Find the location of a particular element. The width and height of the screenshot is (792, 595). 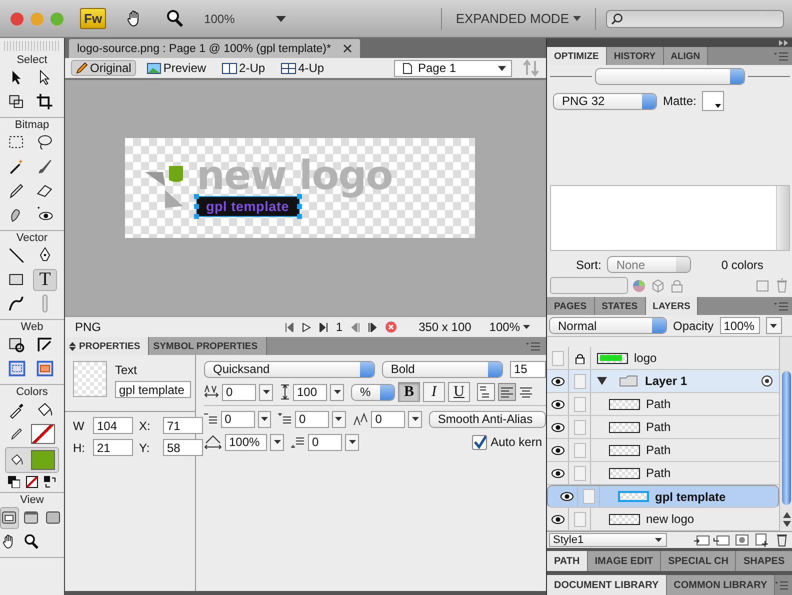

swap-colors-icon is located at coordinates (50, 482).